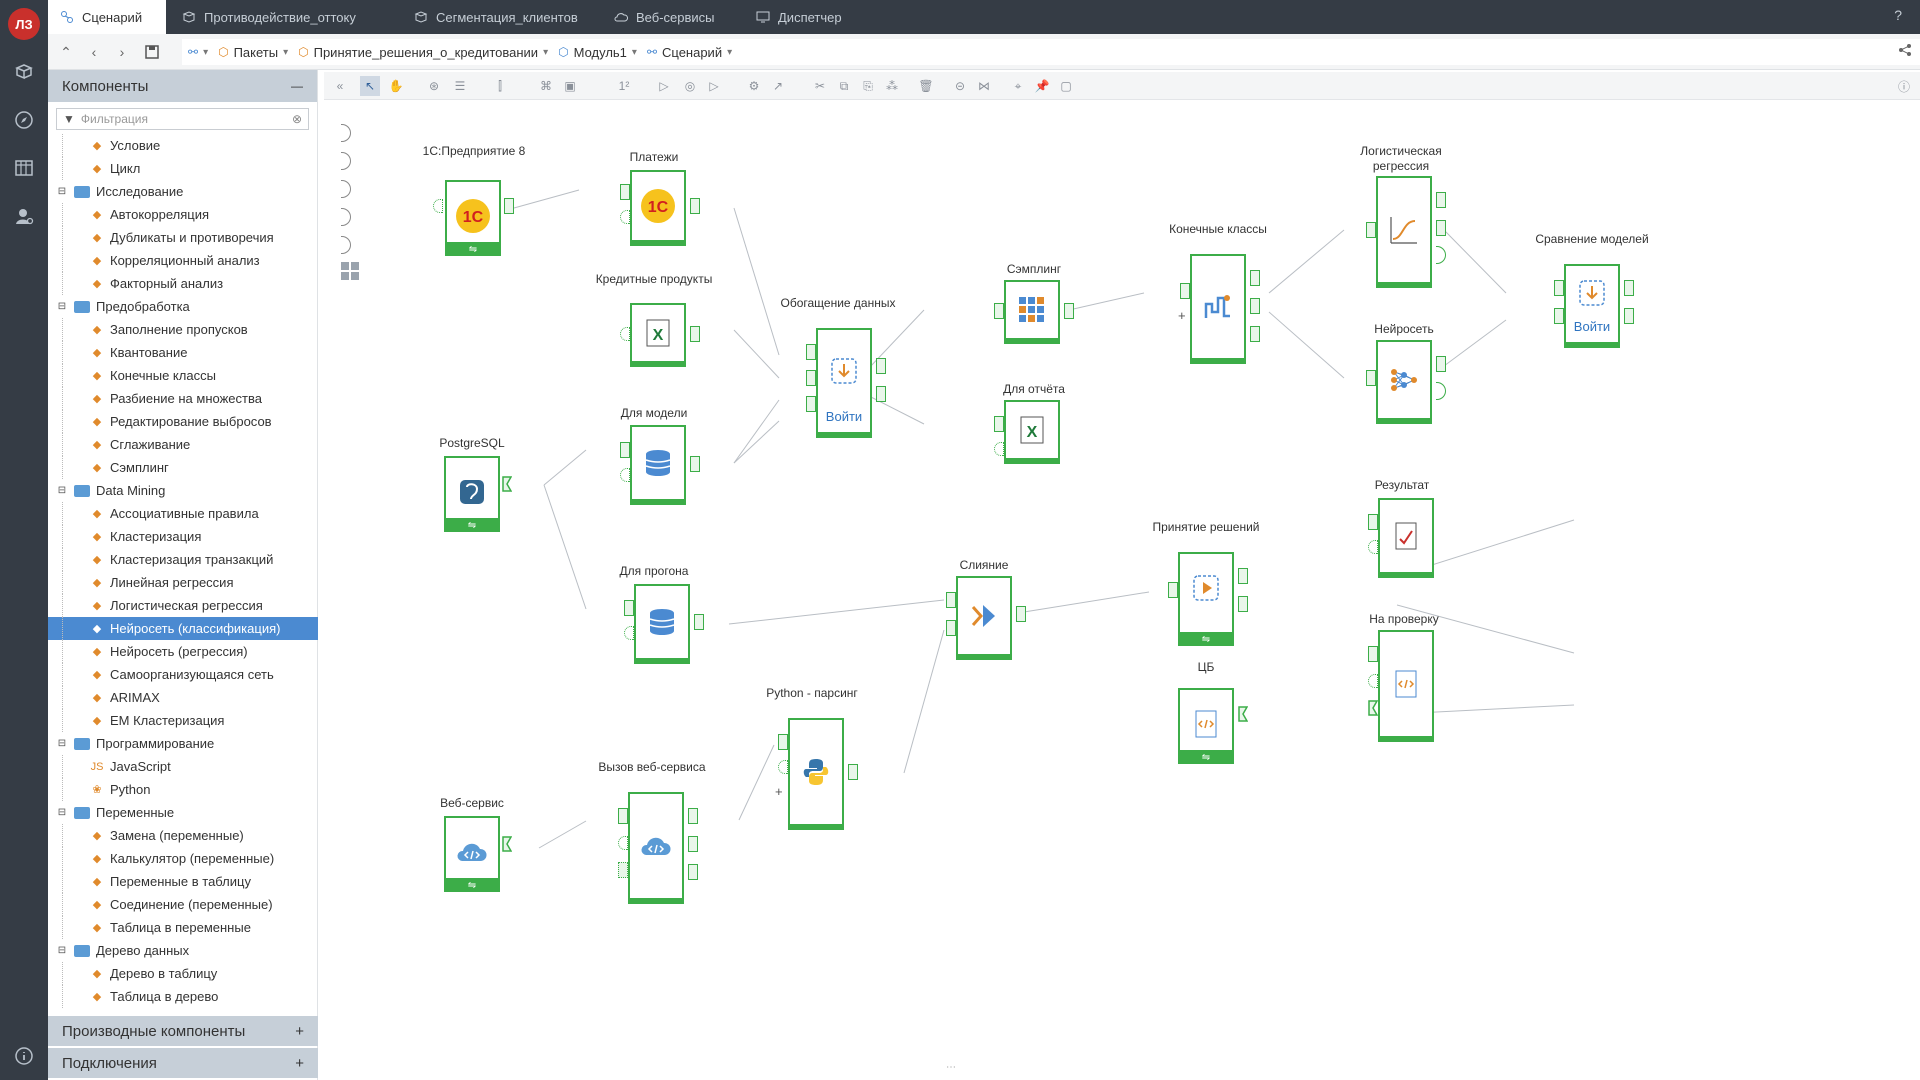 This screenshot has width=1920, height=1080. Describe the element at coordinates (183, 329) in the screenshot. I see `tree-item: ◆ Заполнение пропусков` at that location.